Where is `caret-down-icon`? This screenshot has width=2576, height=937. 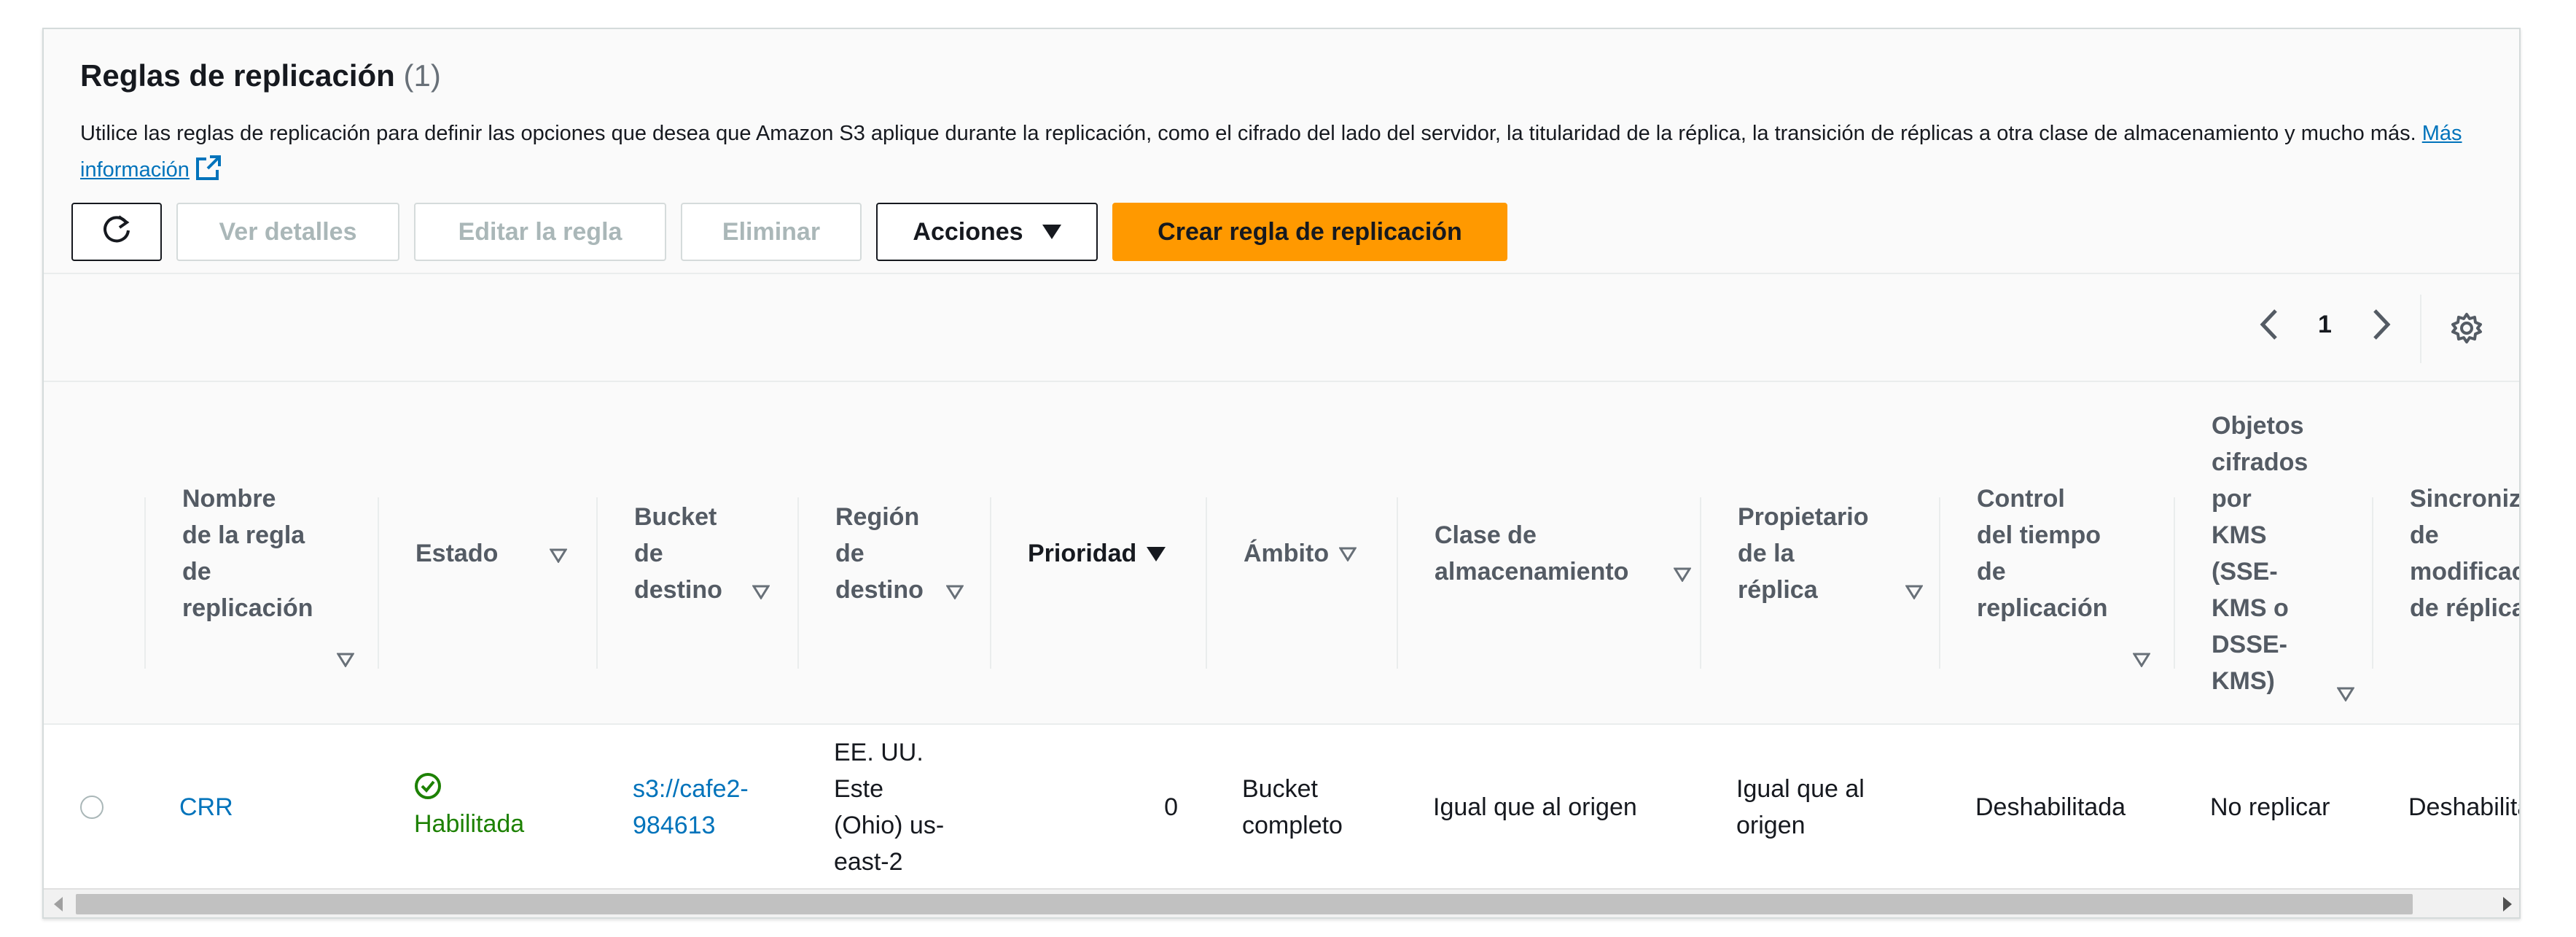 caret-down-icon is located at coordinates (1051, 232).